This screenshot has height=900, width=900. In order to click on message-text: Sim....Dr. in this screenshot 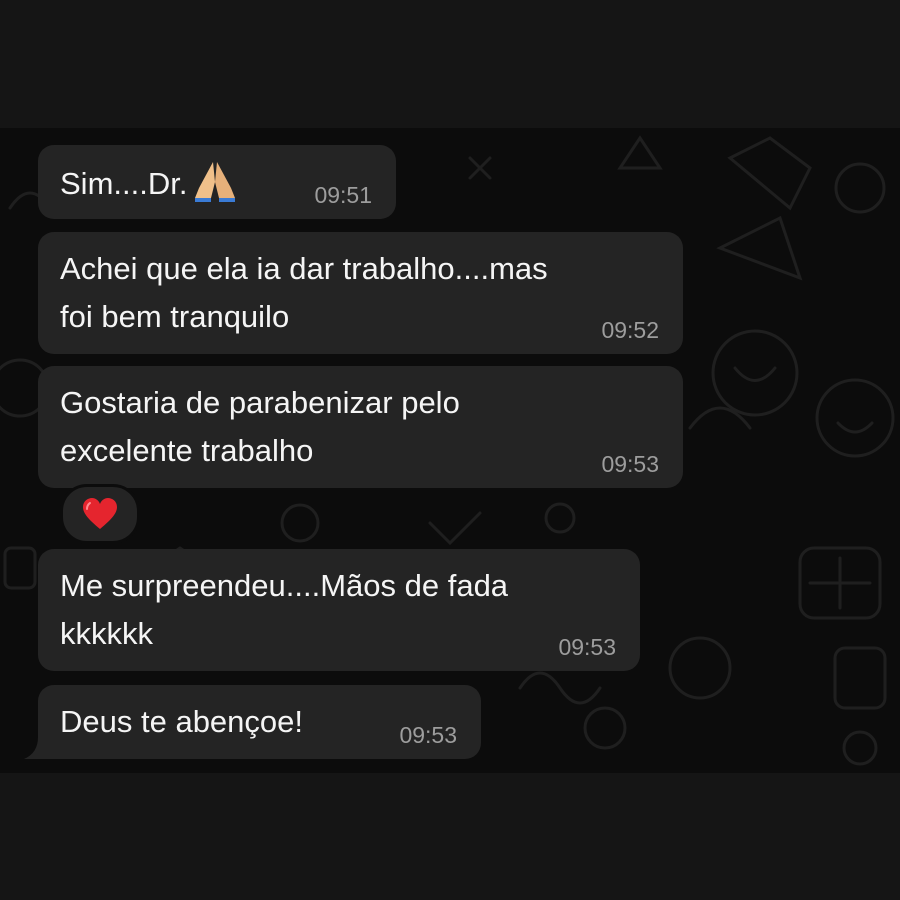, I will do `click(148, 183)`.